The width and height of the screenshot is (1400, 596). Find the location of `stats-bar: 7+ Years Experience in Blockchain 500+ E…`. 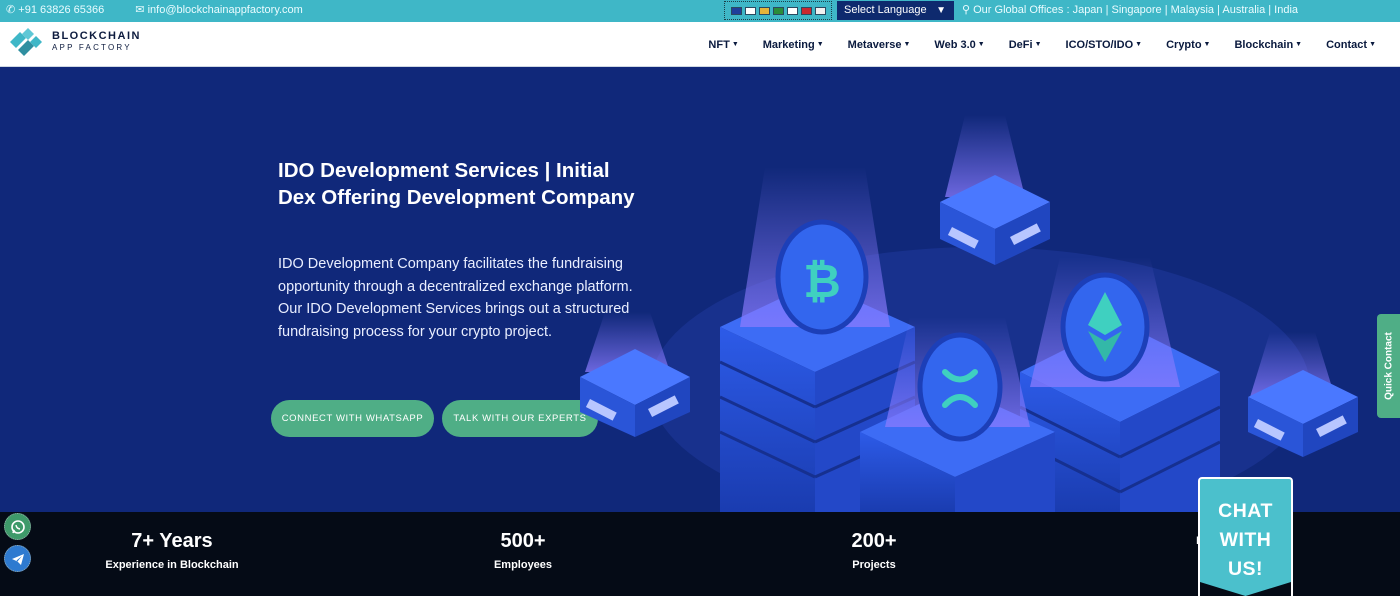

stats-bar: 7+ Years Experience in Blockchain 500+ E… is located at coordinates (700, 554).